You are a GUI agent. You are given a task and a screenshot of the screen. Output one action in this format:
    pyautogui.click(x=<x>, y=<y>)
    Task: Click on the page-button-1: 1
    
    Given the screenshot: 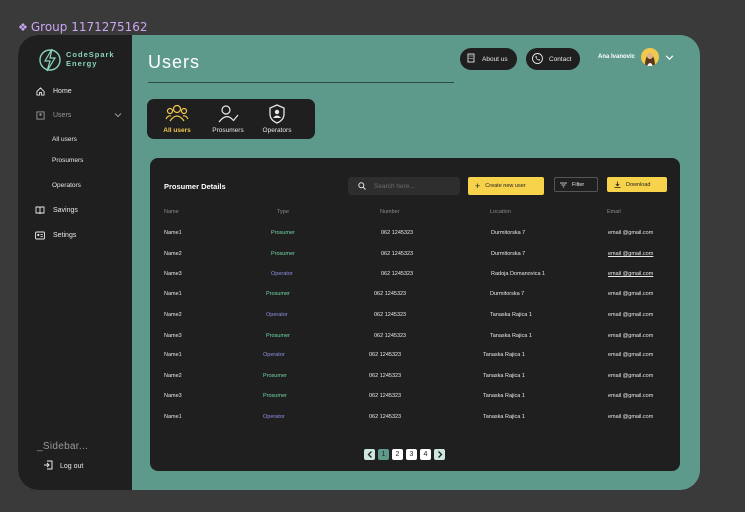 What is the action you would take?
    pyautogui.click(x=383, y=454)
    